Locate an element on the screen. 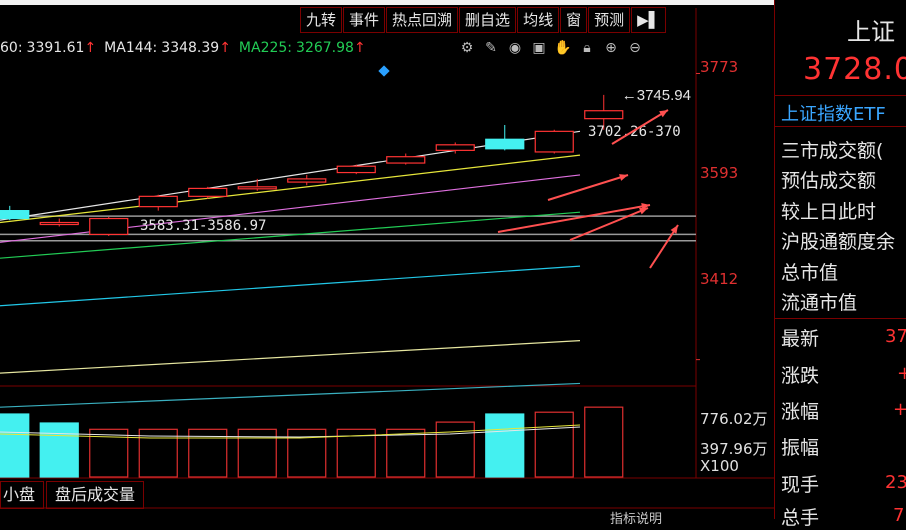  etf-link: 上证指数ETF is located at coordinates (833, 113).